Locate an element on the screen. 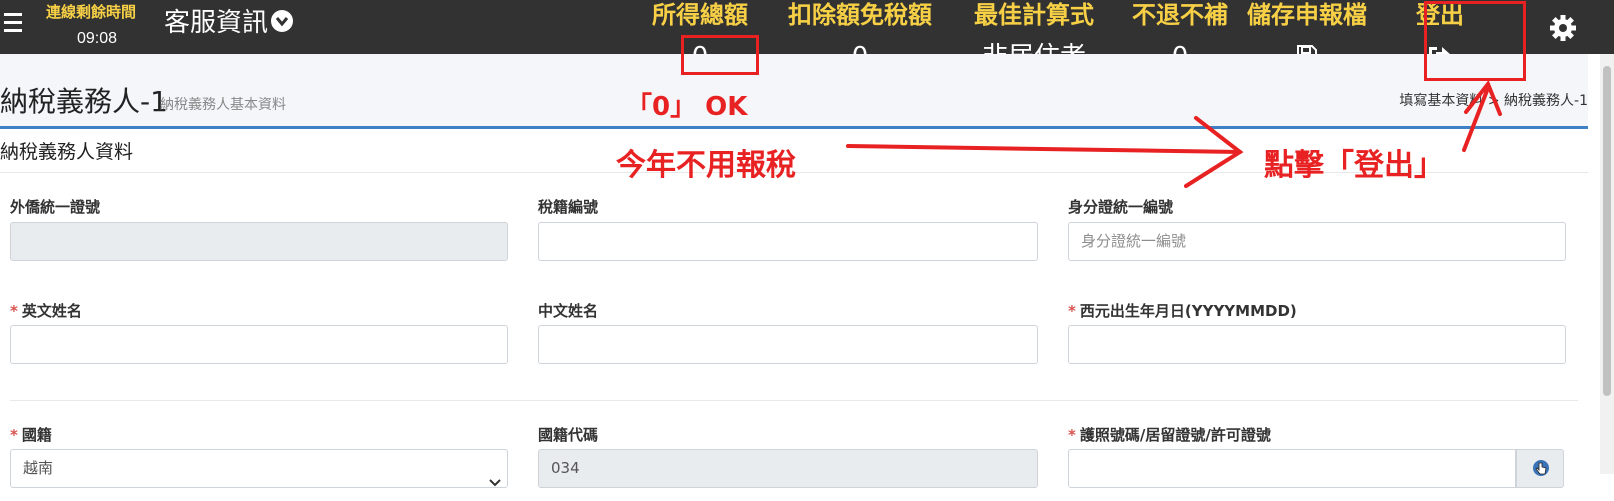 This screenshot has width=1614, height=501. annotation-arrows is located at coordinates (1174, 134).